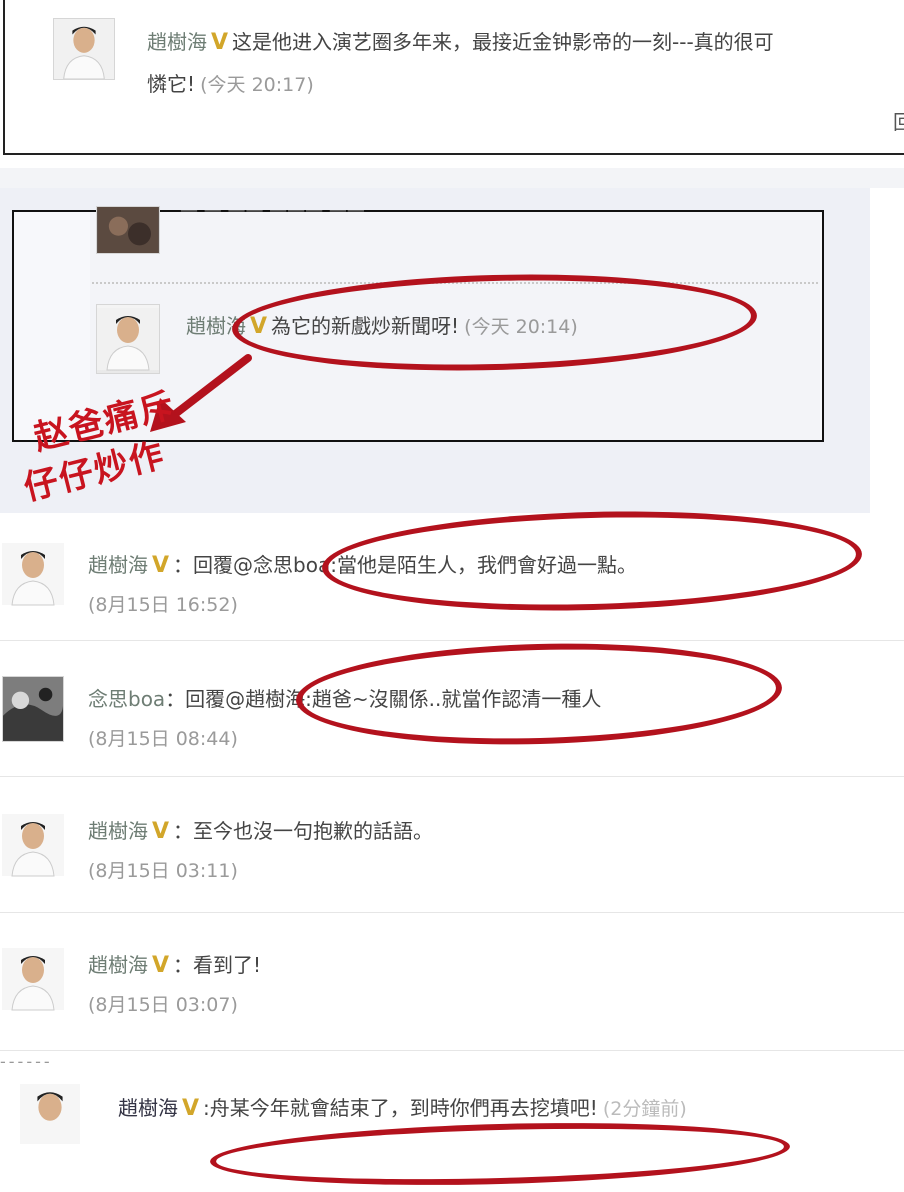 This screenshot has height=1192, width=904. What do you see at coordinates (163, 739) in the screenshot?
I see `timestamp: (8月15日 08:44)` at bounding box center [163, 739].